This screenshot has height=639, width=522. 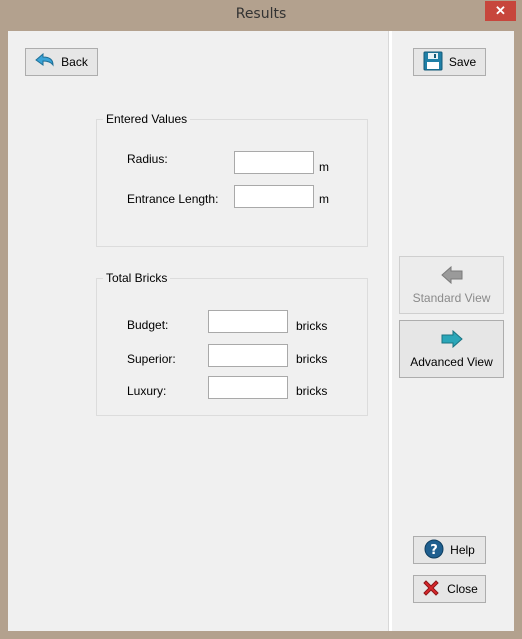 I want to click on budget-unit: bricks, so click(x=312, y=326).